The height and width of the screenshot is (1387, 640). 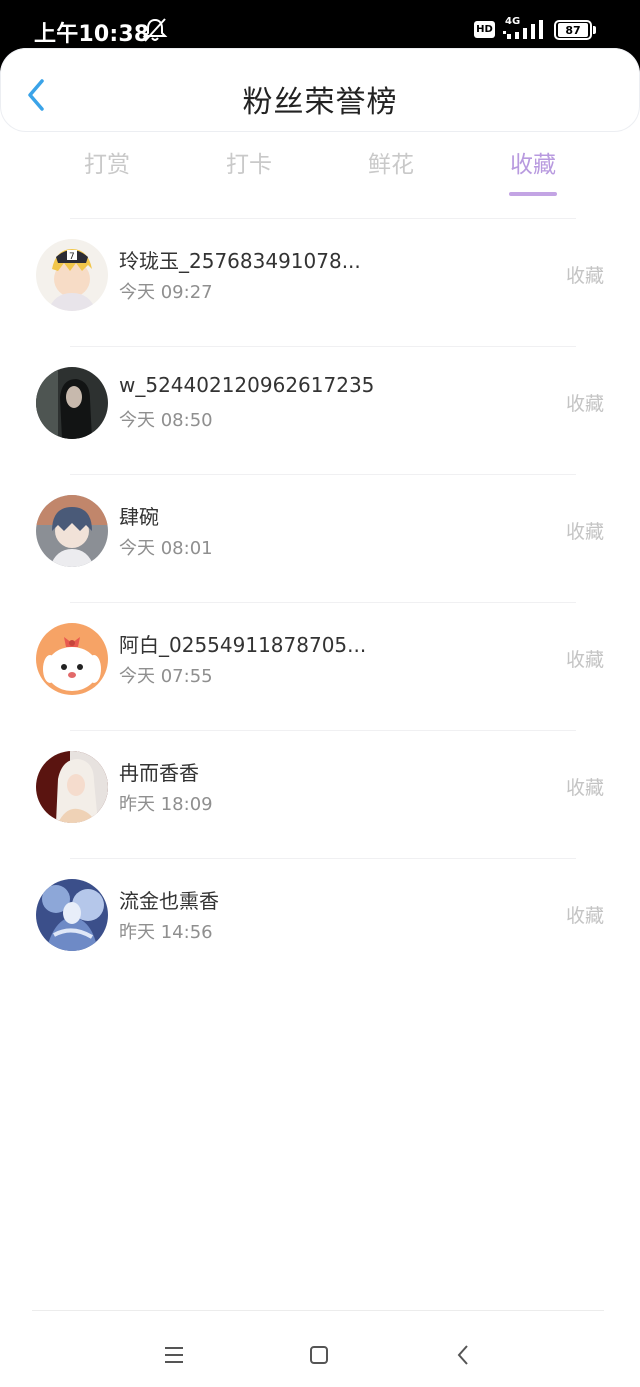 I want to click on list-item: 流金也熏香 昨天 14:56 收藏, so click(x=320, y=922).